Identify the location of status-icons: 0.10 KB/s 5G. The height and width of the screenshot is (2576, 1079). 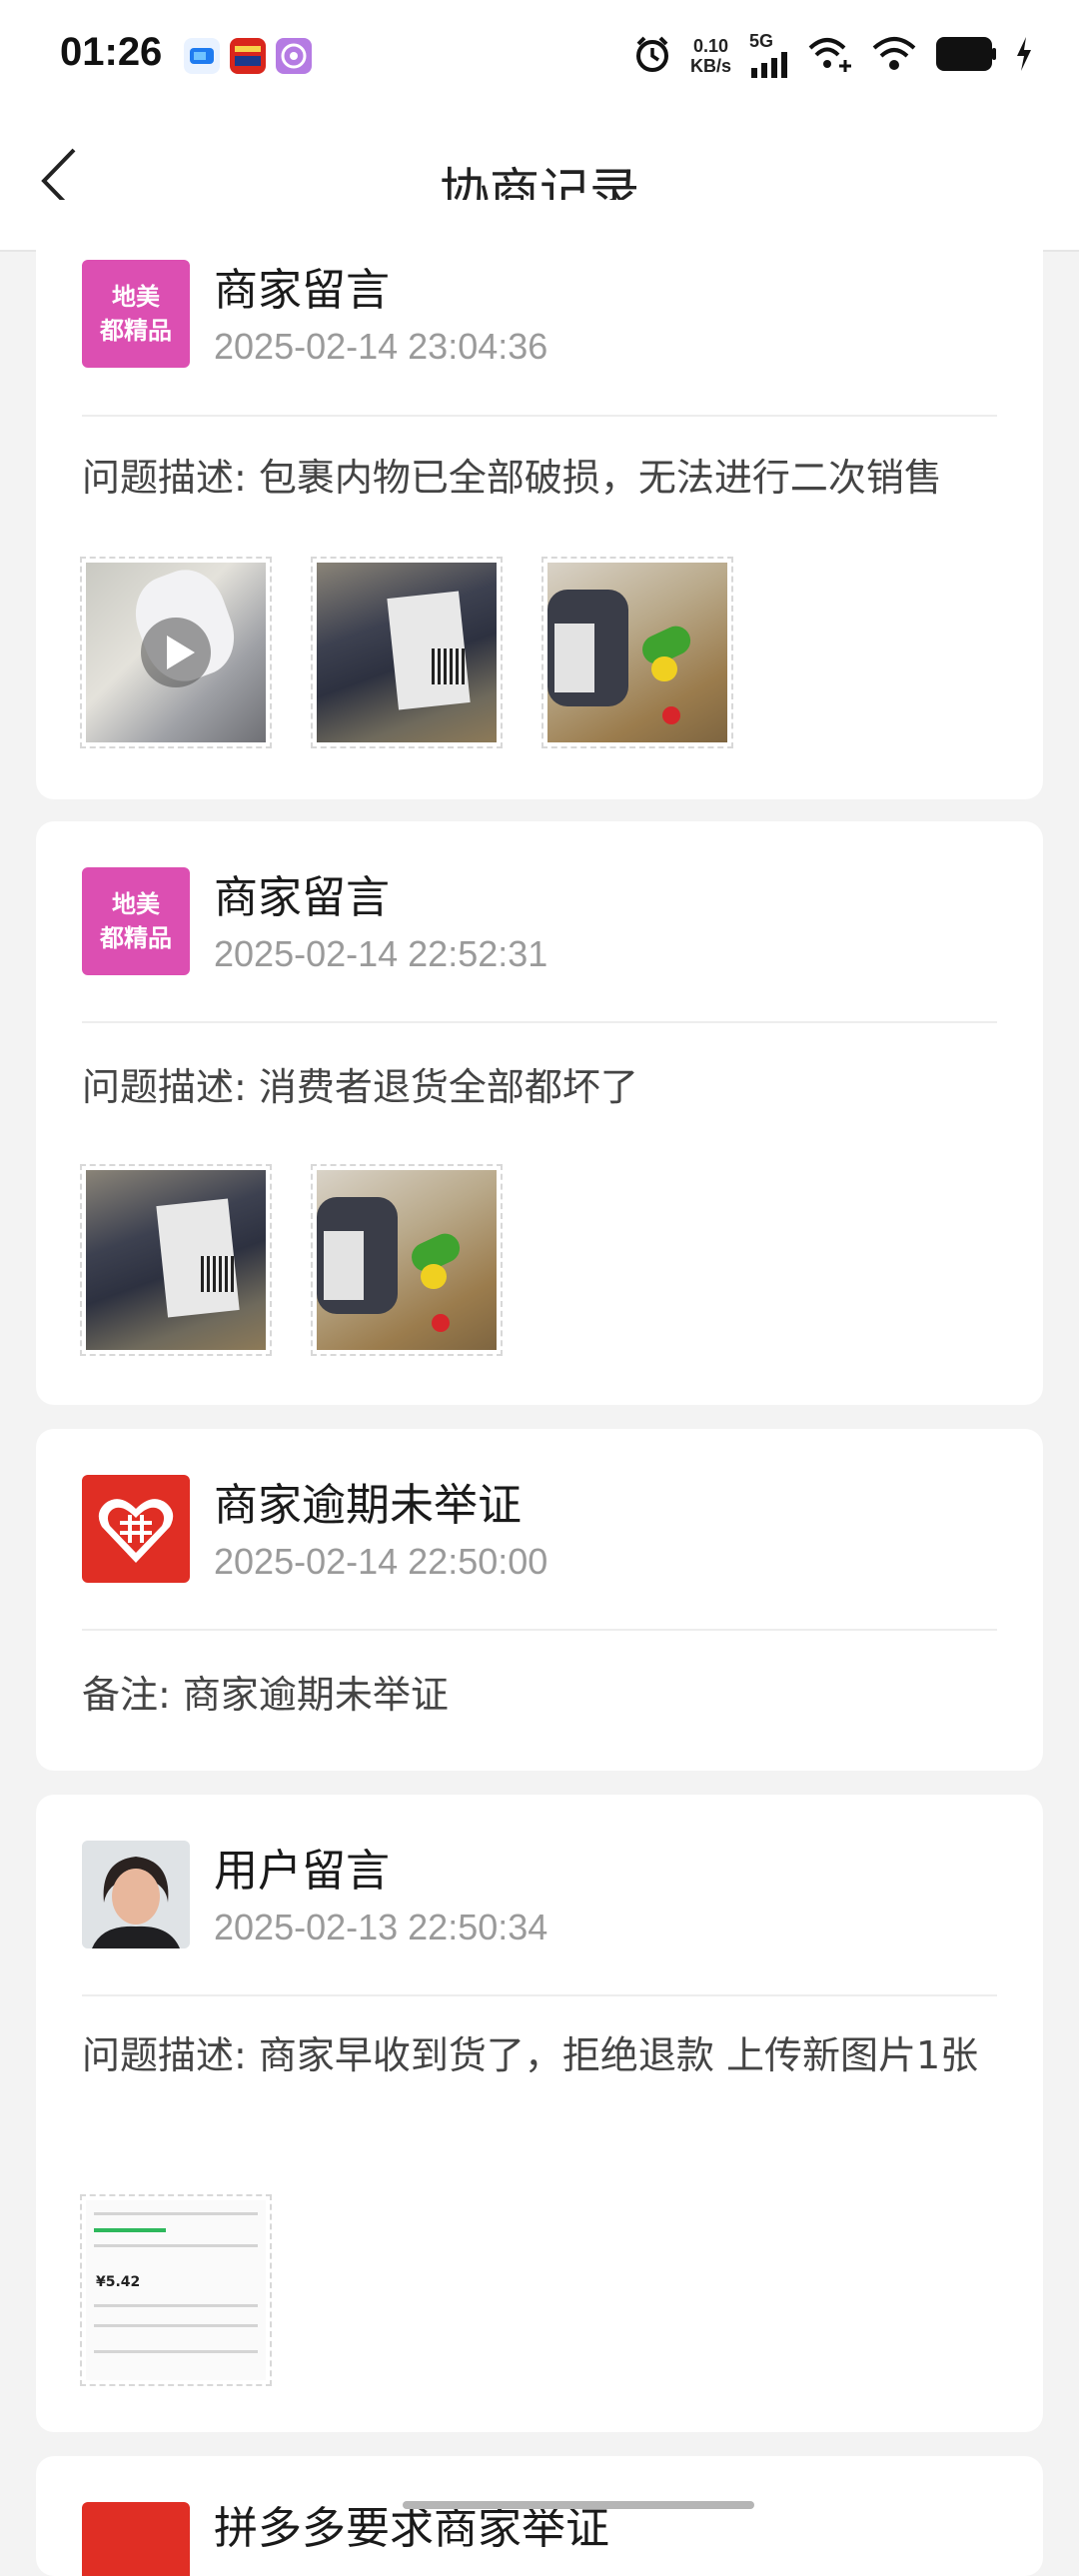
(832, 56).